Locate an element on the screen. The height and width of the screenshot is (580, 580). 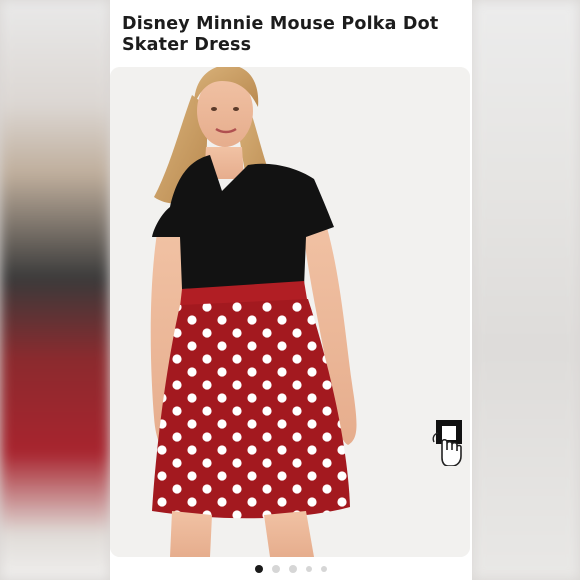
carousel-indicator is located at coordinates (291, 569).